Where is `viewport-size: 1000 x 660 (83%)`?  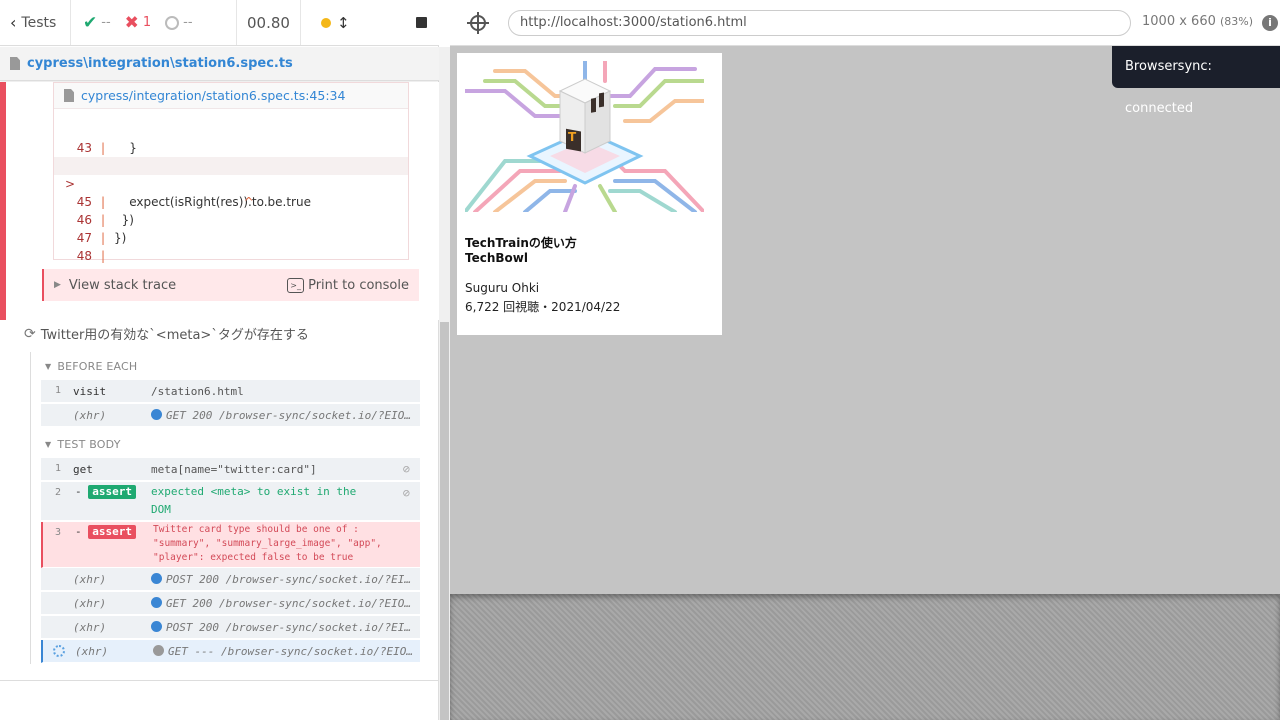 viewport-size: 1000 x 660 (83%) is located at coordinates (1197, 21).